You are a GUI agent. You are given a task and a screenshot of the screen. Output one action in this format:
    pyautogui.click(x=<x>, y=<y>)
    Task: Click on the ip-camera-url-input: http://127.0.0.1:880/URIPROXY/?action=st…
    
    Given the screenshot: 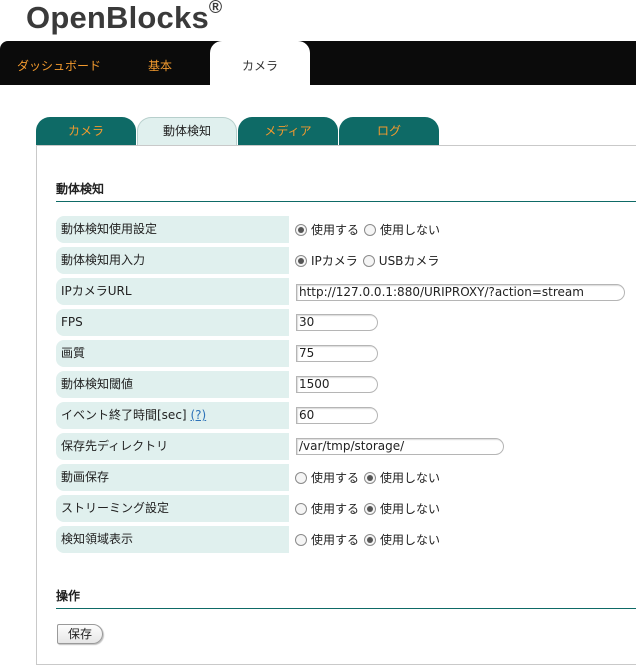 What is the action you would take?
    pyautogui.click(x=460, y=292)
    